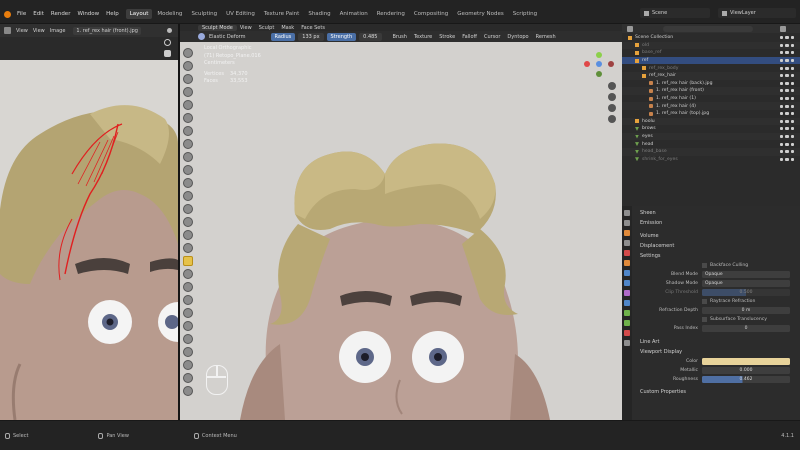 The width and height of the screenshot is (800, 450). What do you see at coordinates (711, 114) in the screenshot?
I see `outliner-row: 1. ref_rex hair (top).jpg` at bounding box center [711, 114].